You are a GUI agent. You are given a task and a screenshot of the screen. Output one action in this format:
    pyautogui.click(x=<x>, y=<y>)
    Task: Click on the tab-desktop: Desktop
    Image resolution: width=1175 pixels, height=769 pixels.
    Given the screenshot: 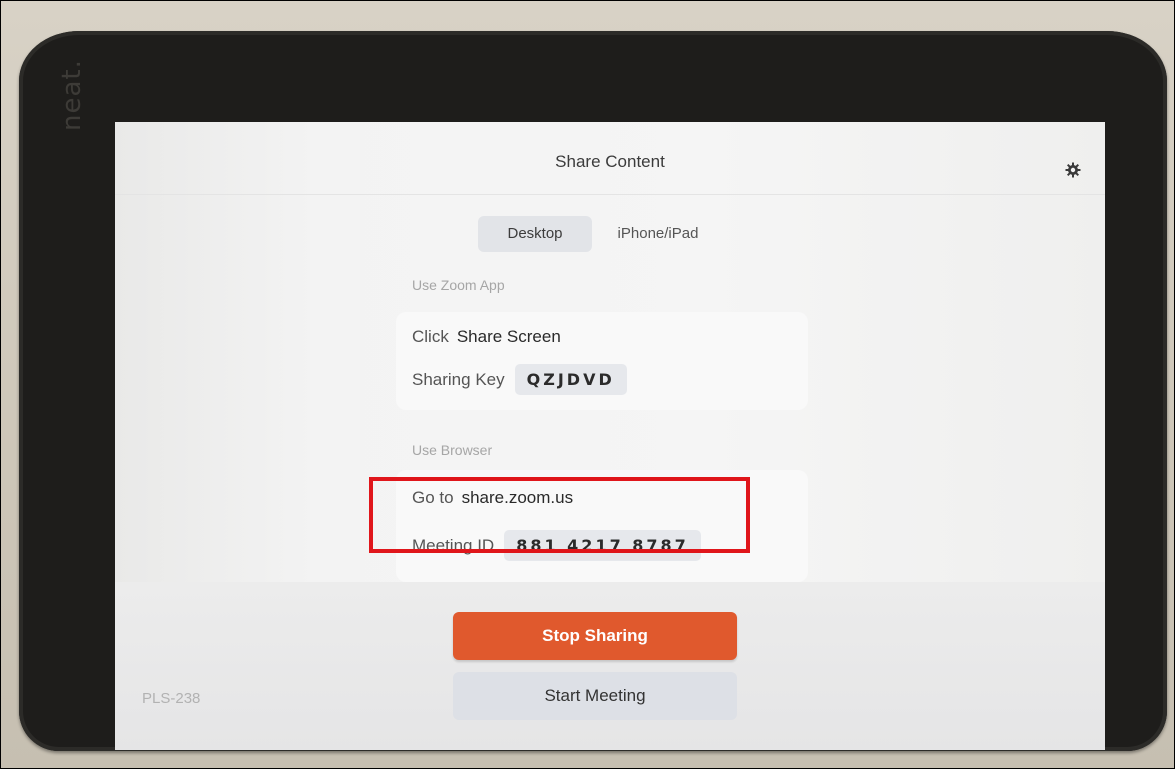 What is the action you would take?
    pyautogui.click(x=535, y=234)
    